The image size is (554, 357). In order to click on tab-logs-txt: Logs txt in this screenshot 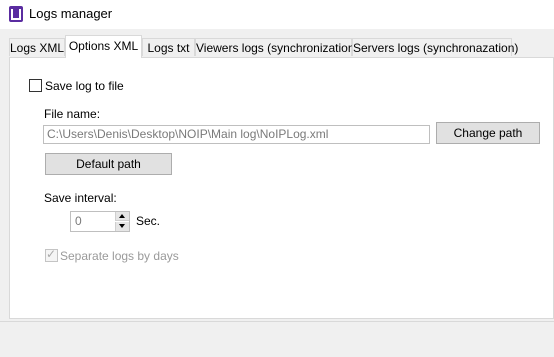, I will do `click(168, 47)`.